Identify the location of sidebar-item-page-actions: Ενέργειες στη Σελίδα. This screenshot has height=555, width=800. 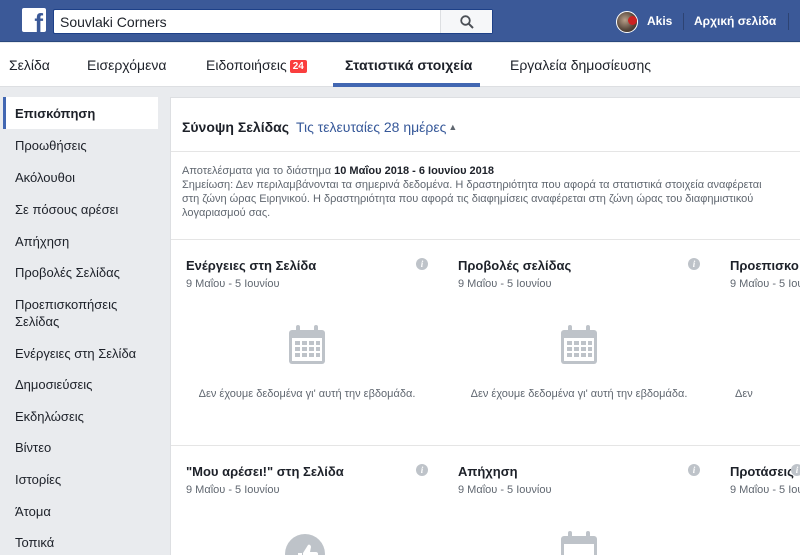
(80, 353).